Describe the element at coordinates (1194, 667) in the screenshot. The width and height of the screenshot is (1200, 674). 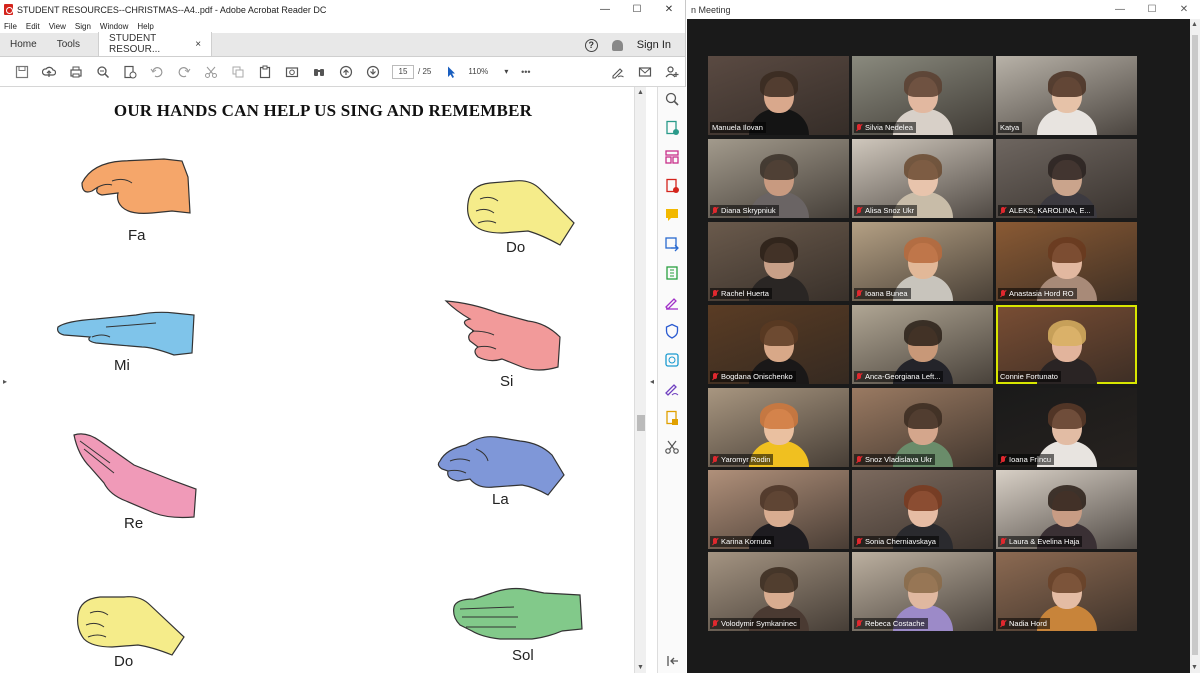
I see `gallery-scroll-down-icon: ▼` at that location.